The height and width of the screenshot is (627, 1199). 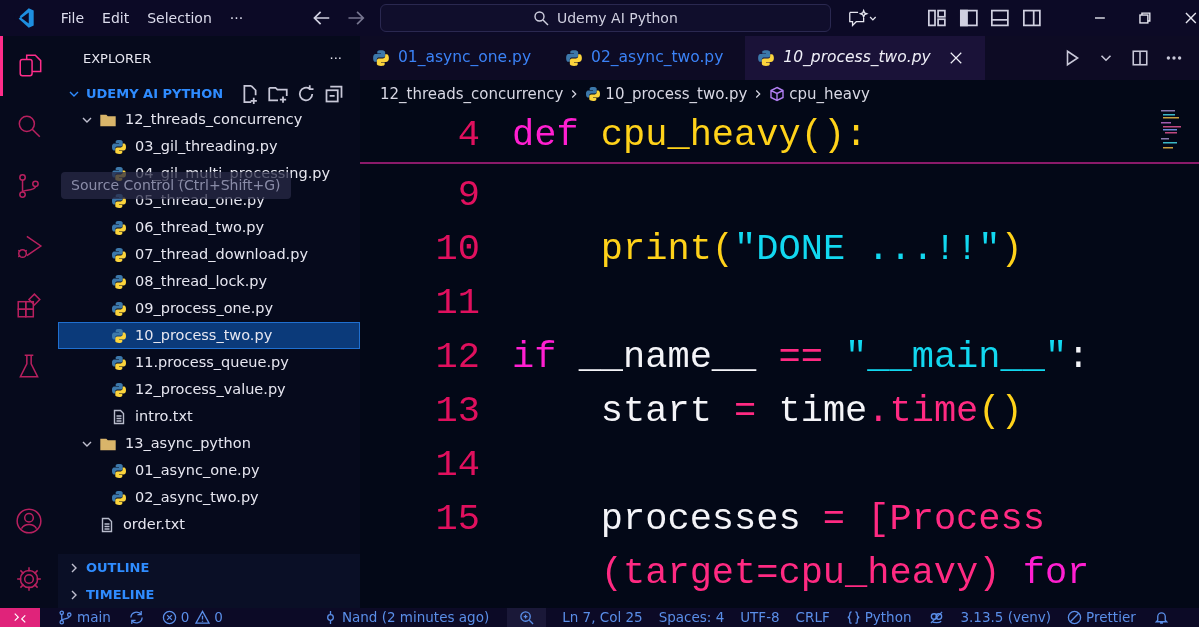 What do you see at coordinates (468, 195) in the screenshot?
I see `line-number: 9` at bounding box center [468, 195].